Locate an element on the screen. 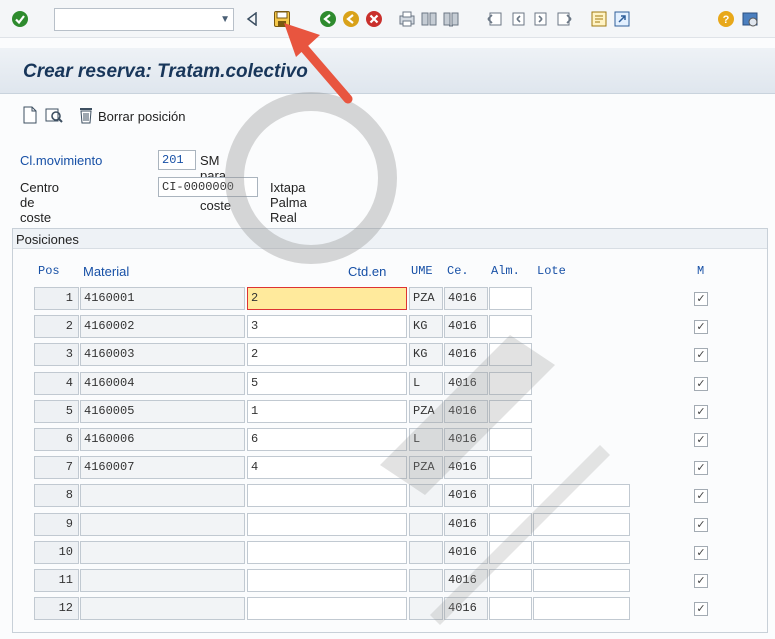 The width and height of the screenshot is (775, 639). previous-page-icon is located at coordinates (518, 19).